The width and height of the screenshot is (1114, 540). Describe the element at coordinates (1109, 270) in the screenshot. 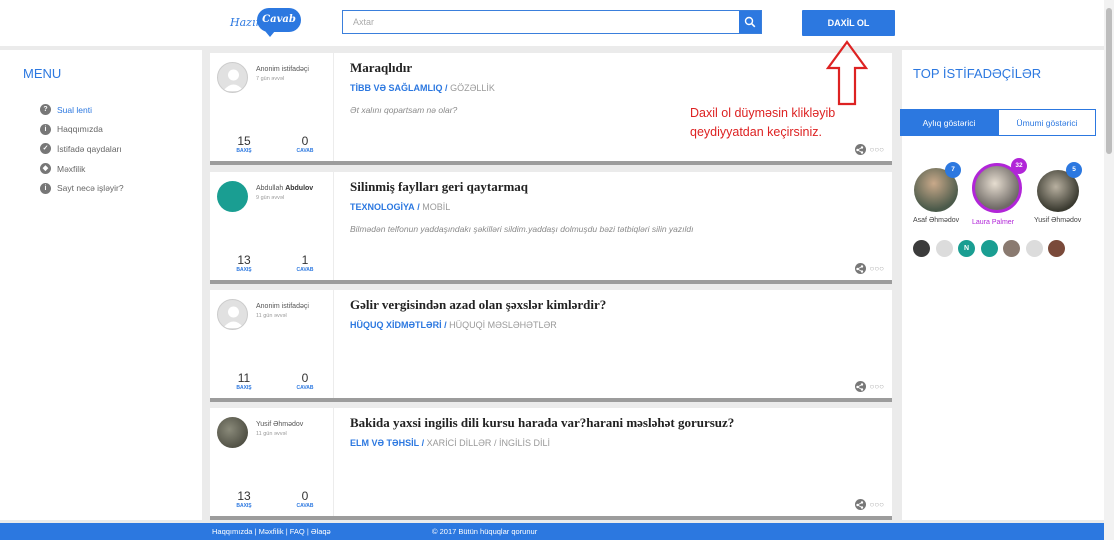

I see `page-scrollbar` at that location.